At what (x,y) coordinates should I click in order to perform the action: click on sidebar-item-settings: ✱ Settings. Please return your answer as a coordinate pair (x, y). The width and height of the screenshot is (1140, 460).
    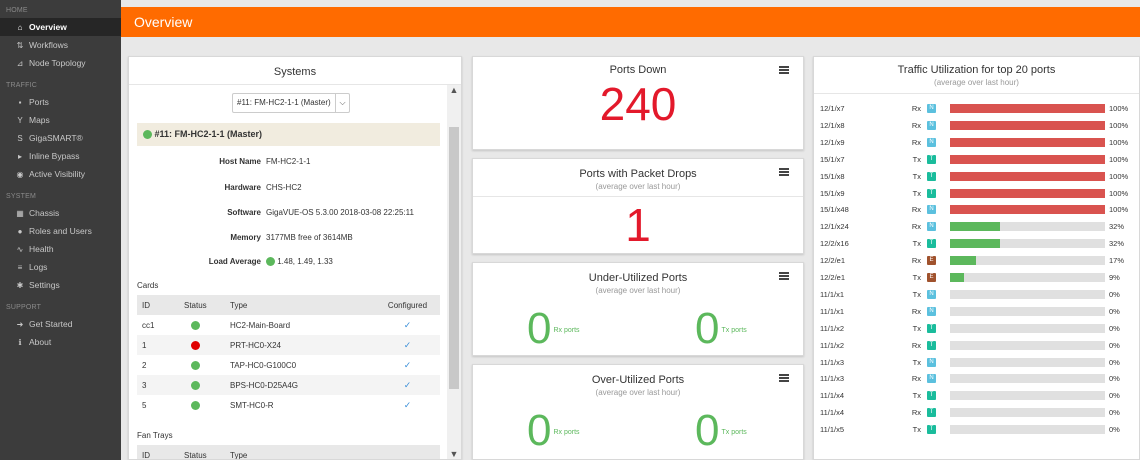
    Looking at the image, I should click on (60, 285).